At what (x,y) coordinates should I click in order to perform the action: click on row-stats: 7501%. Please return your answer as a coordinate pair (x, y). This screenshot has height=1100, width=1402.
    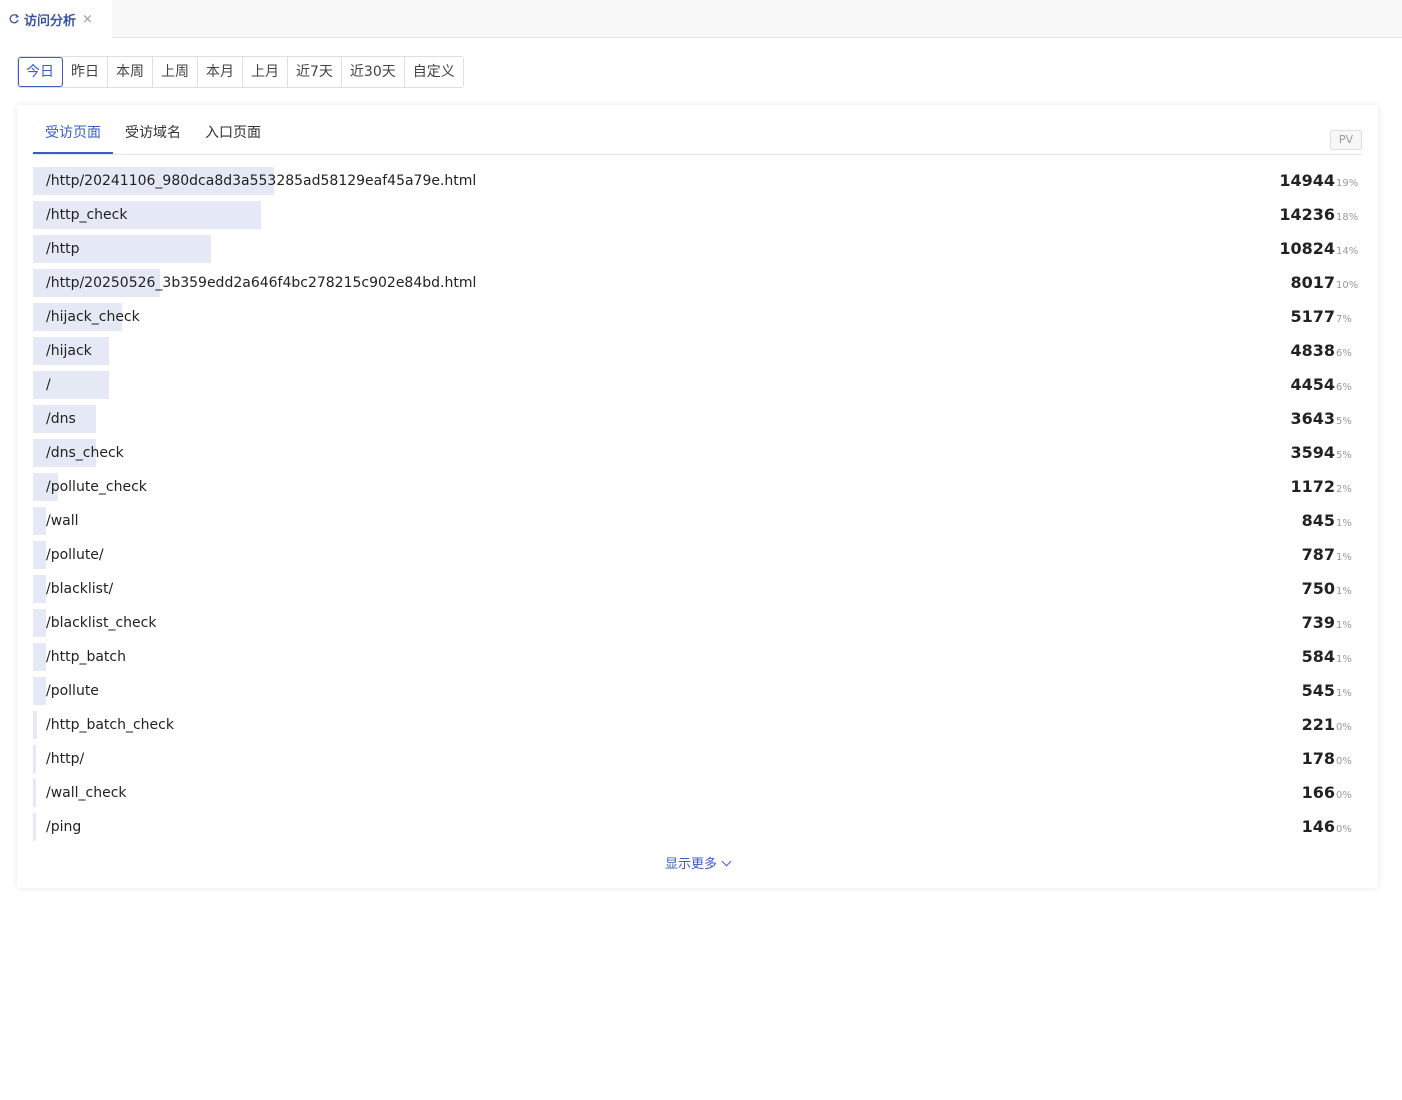
    Looking at the image, I should click on (1330, 589).